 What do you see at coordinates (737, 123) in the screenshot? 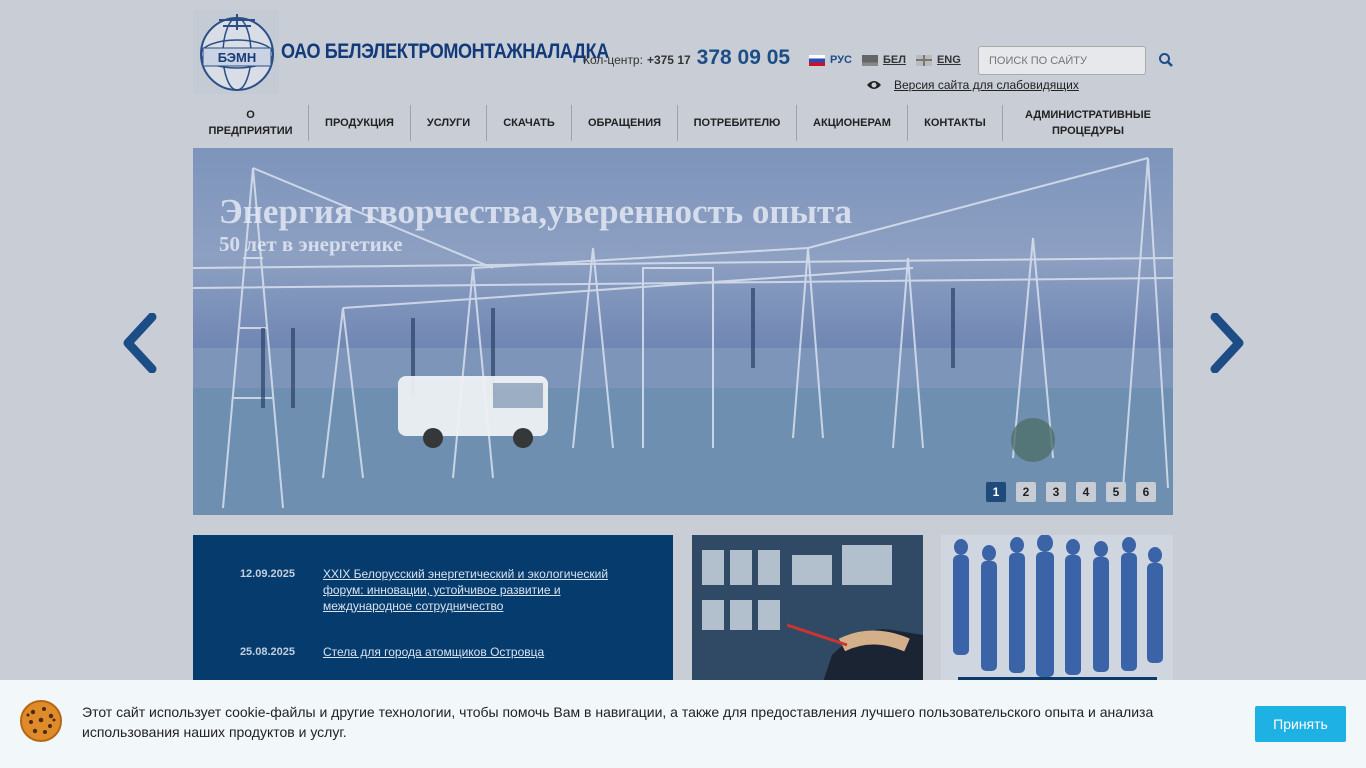
I see `nav-item-consumer: ПОТРЕБИТЕЛЮ` at bounding box center [737, 123].